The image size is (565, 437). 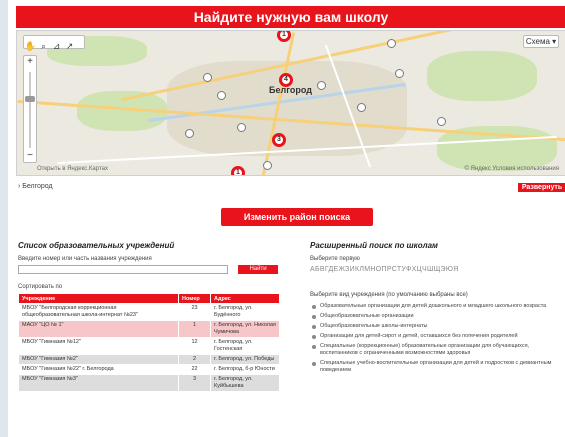 What do you see at coordinates (435, 326) in the screenshot?
I see `institution-type-option: Общеобразовательные школы-интернаты` at bounding box center [435, 326].